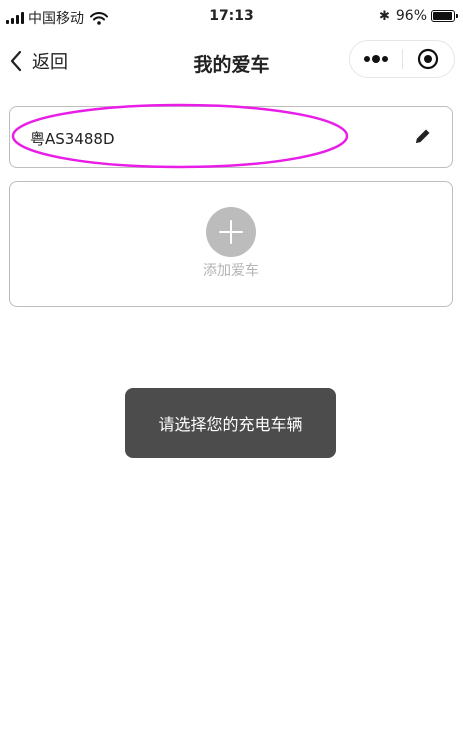 The width and height of the screenshot is (463, 751). I want to click on more-button, so click(376, 59).